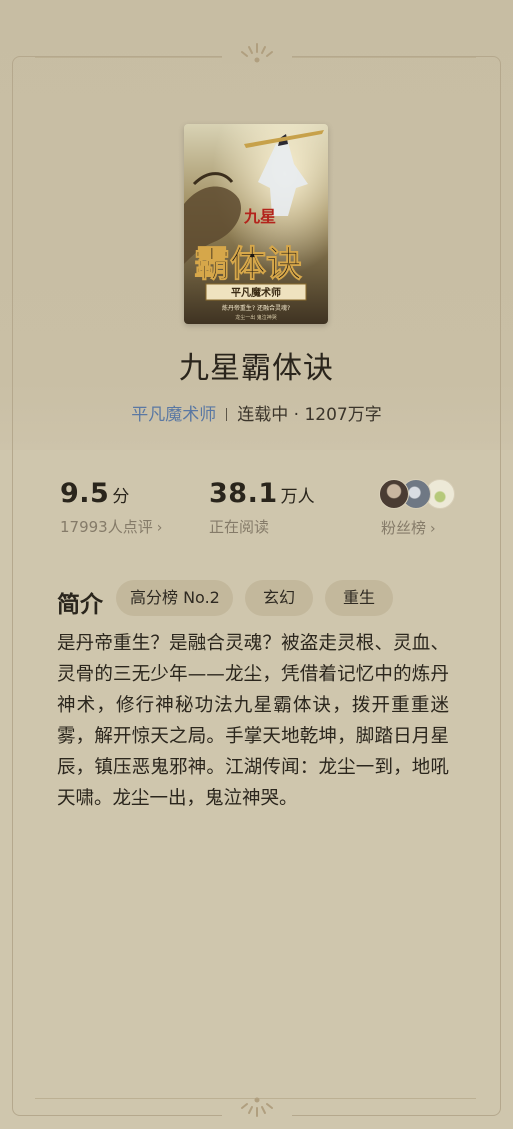  I want to click on avatar, so click(394, 494).